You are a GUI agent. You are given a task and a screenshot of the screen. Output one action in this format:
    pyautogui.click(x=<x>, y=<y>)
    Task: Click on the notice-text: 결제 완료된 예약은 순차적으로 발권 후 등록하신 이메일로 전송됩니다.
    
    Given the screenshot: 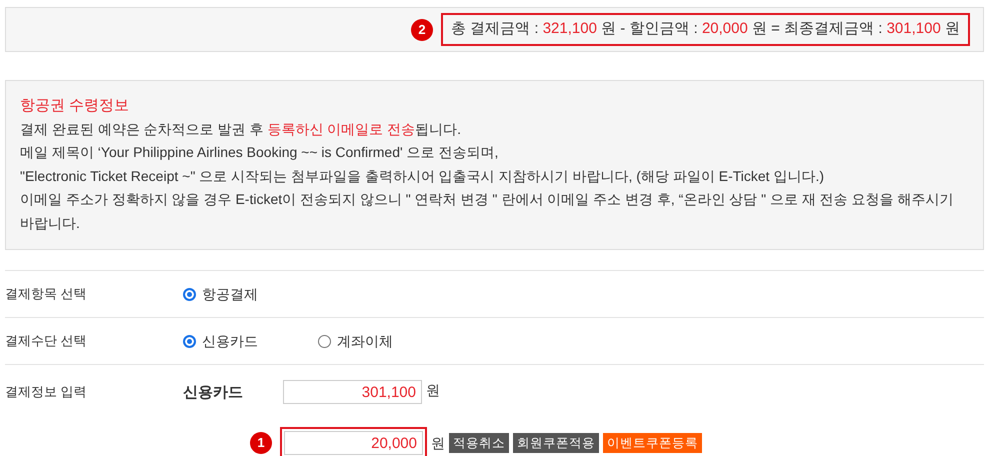 What is the action you would take?
    pyautogui.click(x=241, y=129)
    